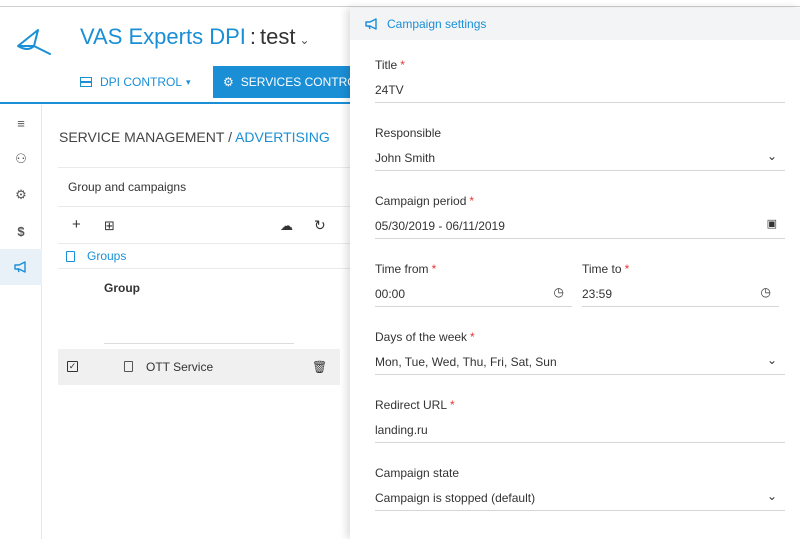  I want to click on title-field: Title * 24TV, so click(580, 80).